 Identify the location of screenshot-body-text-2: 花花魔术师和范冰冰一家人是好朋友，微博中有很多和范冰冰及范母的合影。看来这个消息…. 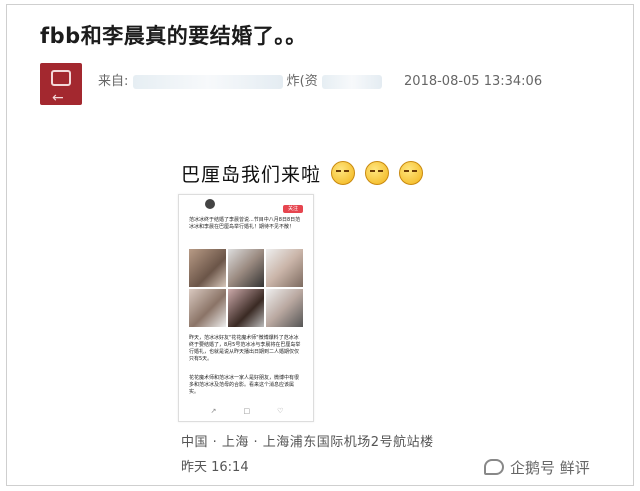
(244, 385).